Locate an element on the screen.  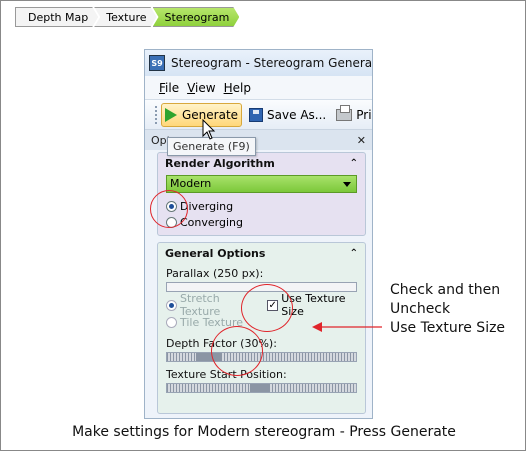
texture-start-label: Texture Start Position: is located at coordinates (226, 374).